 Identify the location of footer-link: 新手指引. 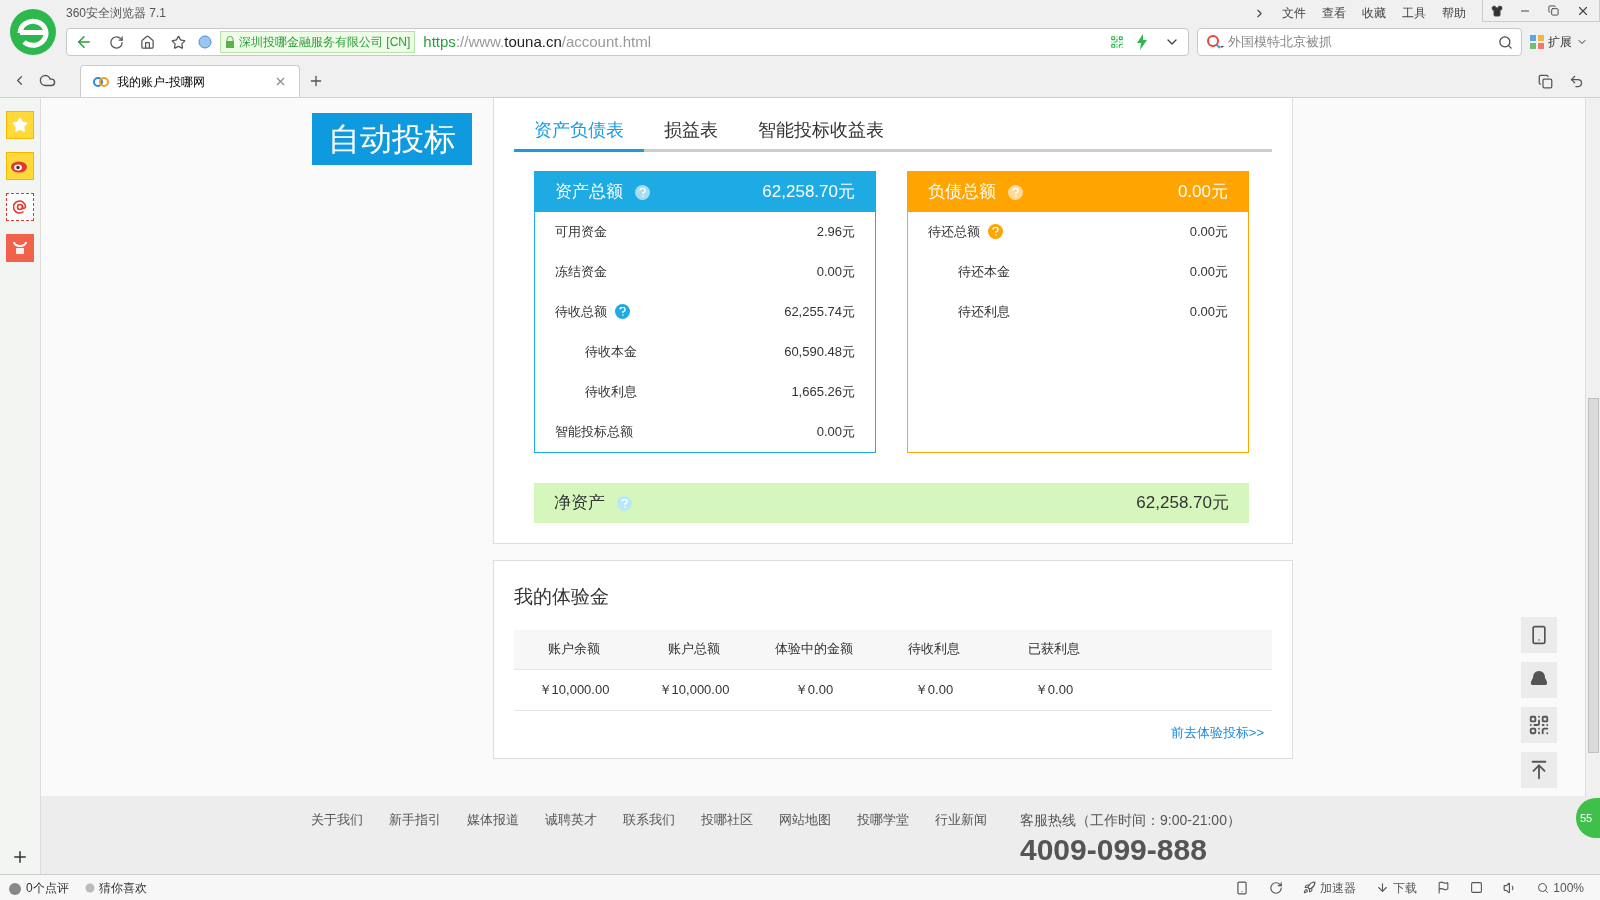
(415, 820).